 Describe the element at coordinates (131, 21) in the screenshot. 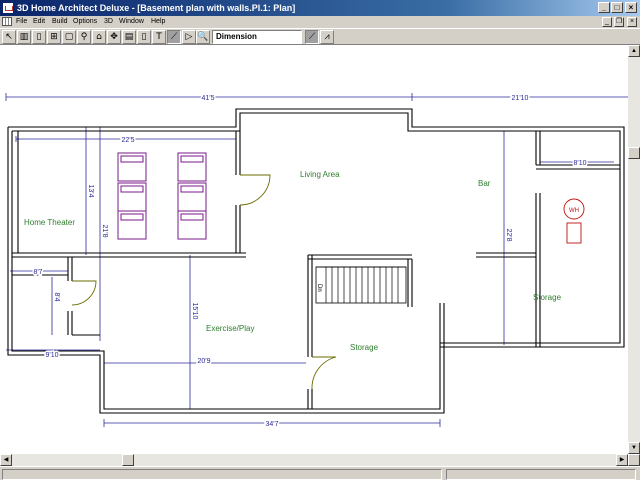

I see `menu-window: Window` at that location.